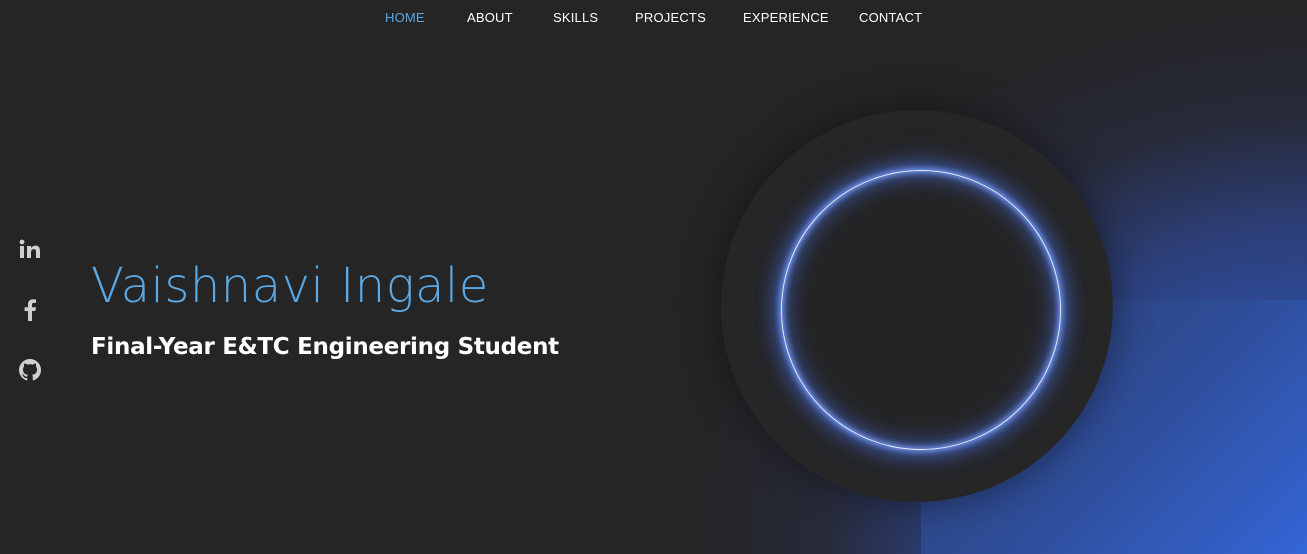  I want to click on linkedin-icon, so click(29, 248).